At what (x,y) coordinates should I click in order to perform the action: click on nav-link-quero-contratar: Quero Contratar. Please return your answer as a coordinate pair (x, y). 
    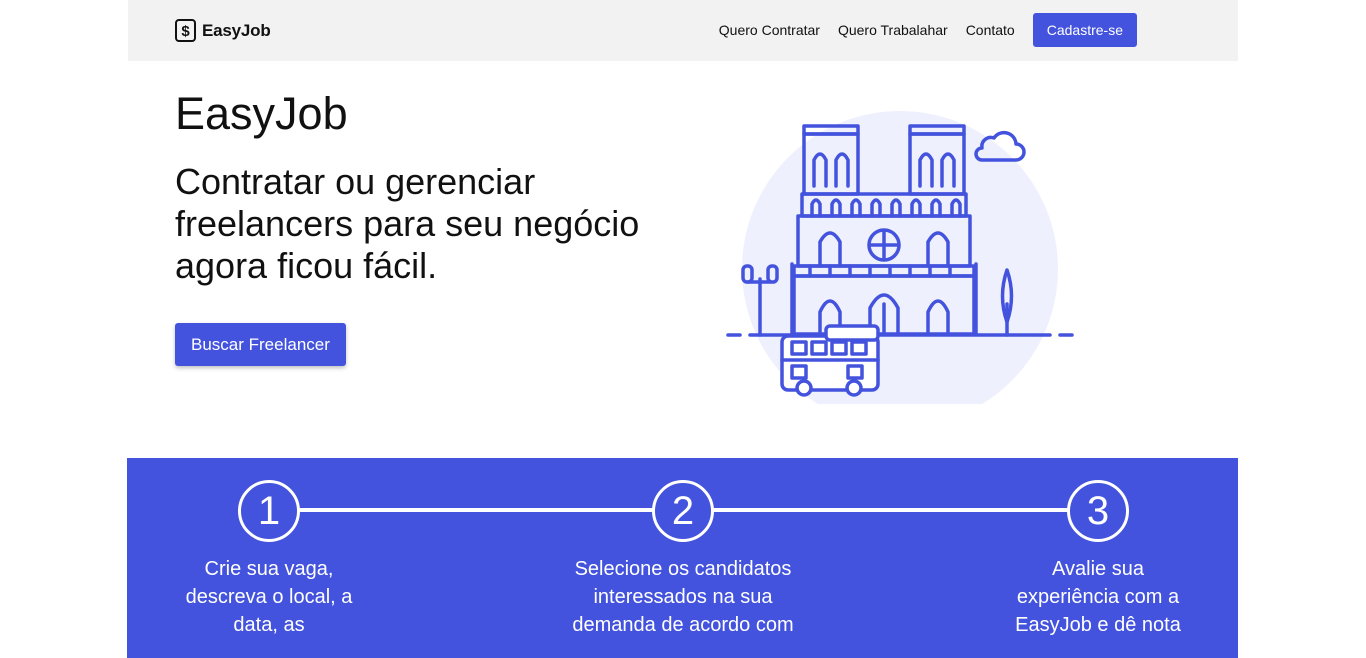
    Looking at the image, I should click on (769, 30).